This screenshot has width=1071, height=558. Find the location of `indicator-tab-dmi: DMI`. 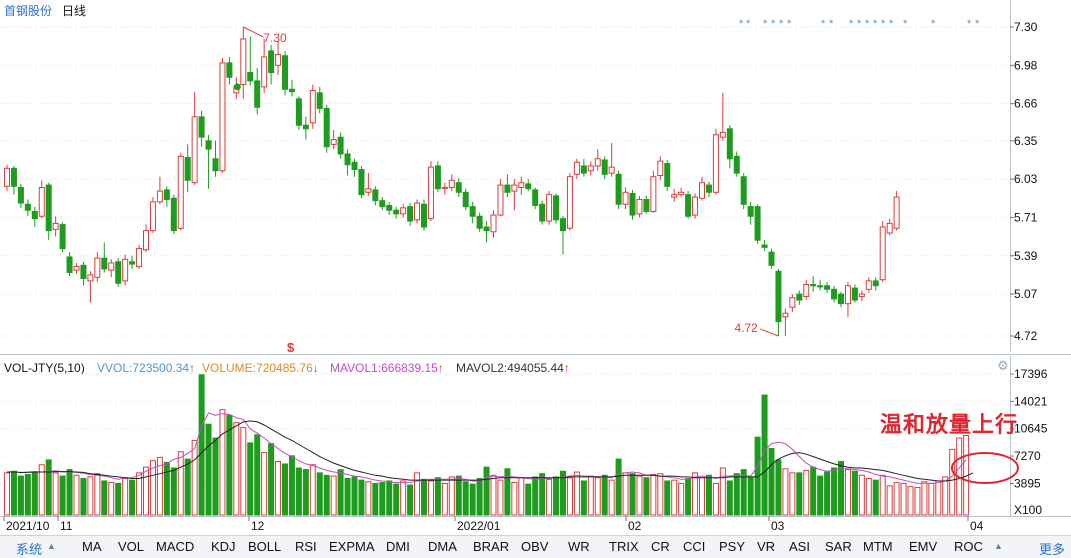

indicator-tab-dmi: DMI is located at coordinates (398, 546).